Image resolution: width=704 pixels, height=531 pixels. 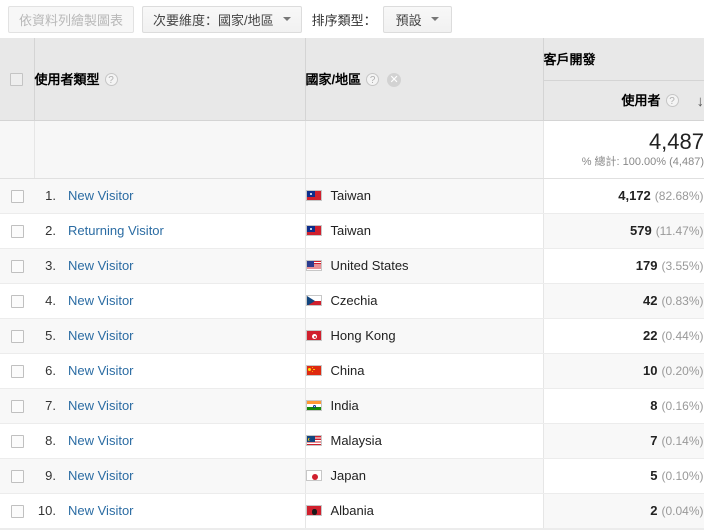 What do you see at coordinates (344, 20) in the screenshot?
I see `sort-type-label: 排序類型：` at bounding box center [344, 20].